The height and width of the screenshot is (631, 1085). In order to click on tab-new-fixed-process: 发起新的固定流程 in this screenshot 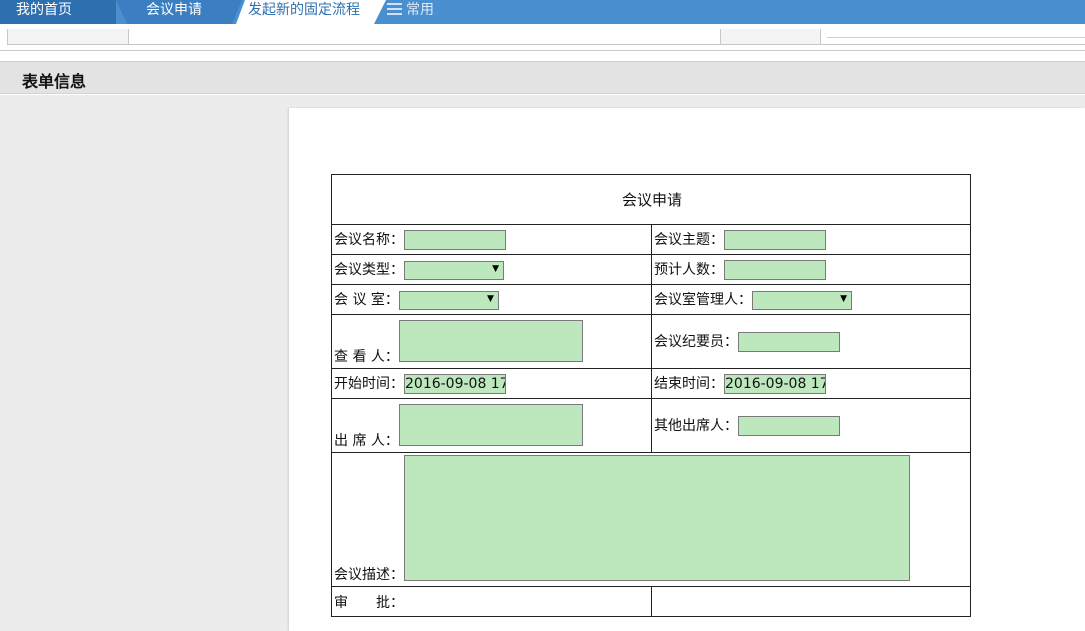, I will do `click(311, 12)`.